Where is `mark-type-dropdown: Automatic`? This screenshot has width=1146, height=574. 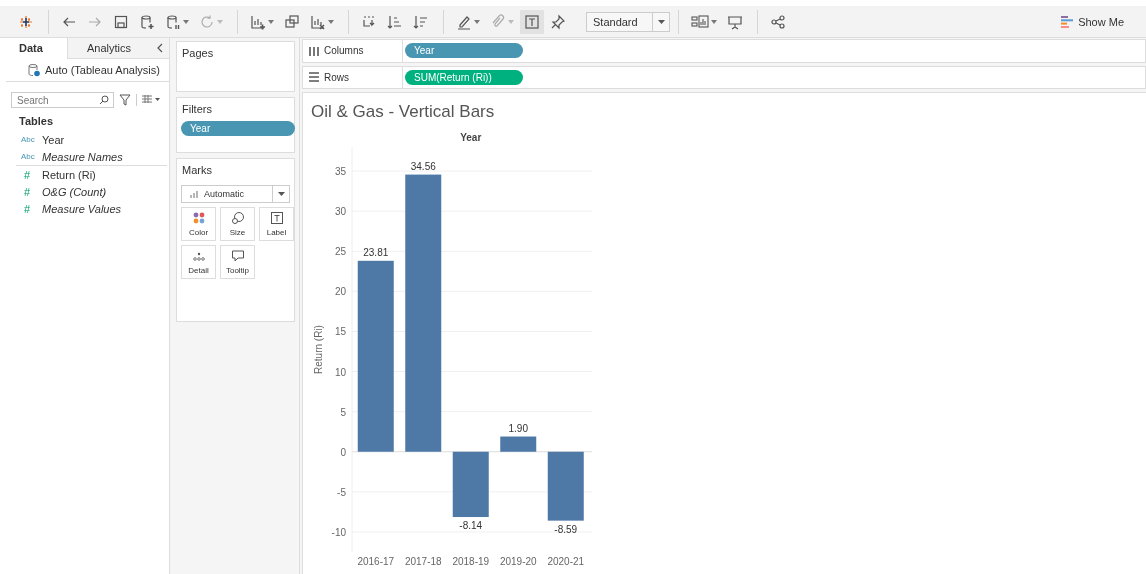 mark-type-dropdown: Automatic is located at coordinates (235, 194).